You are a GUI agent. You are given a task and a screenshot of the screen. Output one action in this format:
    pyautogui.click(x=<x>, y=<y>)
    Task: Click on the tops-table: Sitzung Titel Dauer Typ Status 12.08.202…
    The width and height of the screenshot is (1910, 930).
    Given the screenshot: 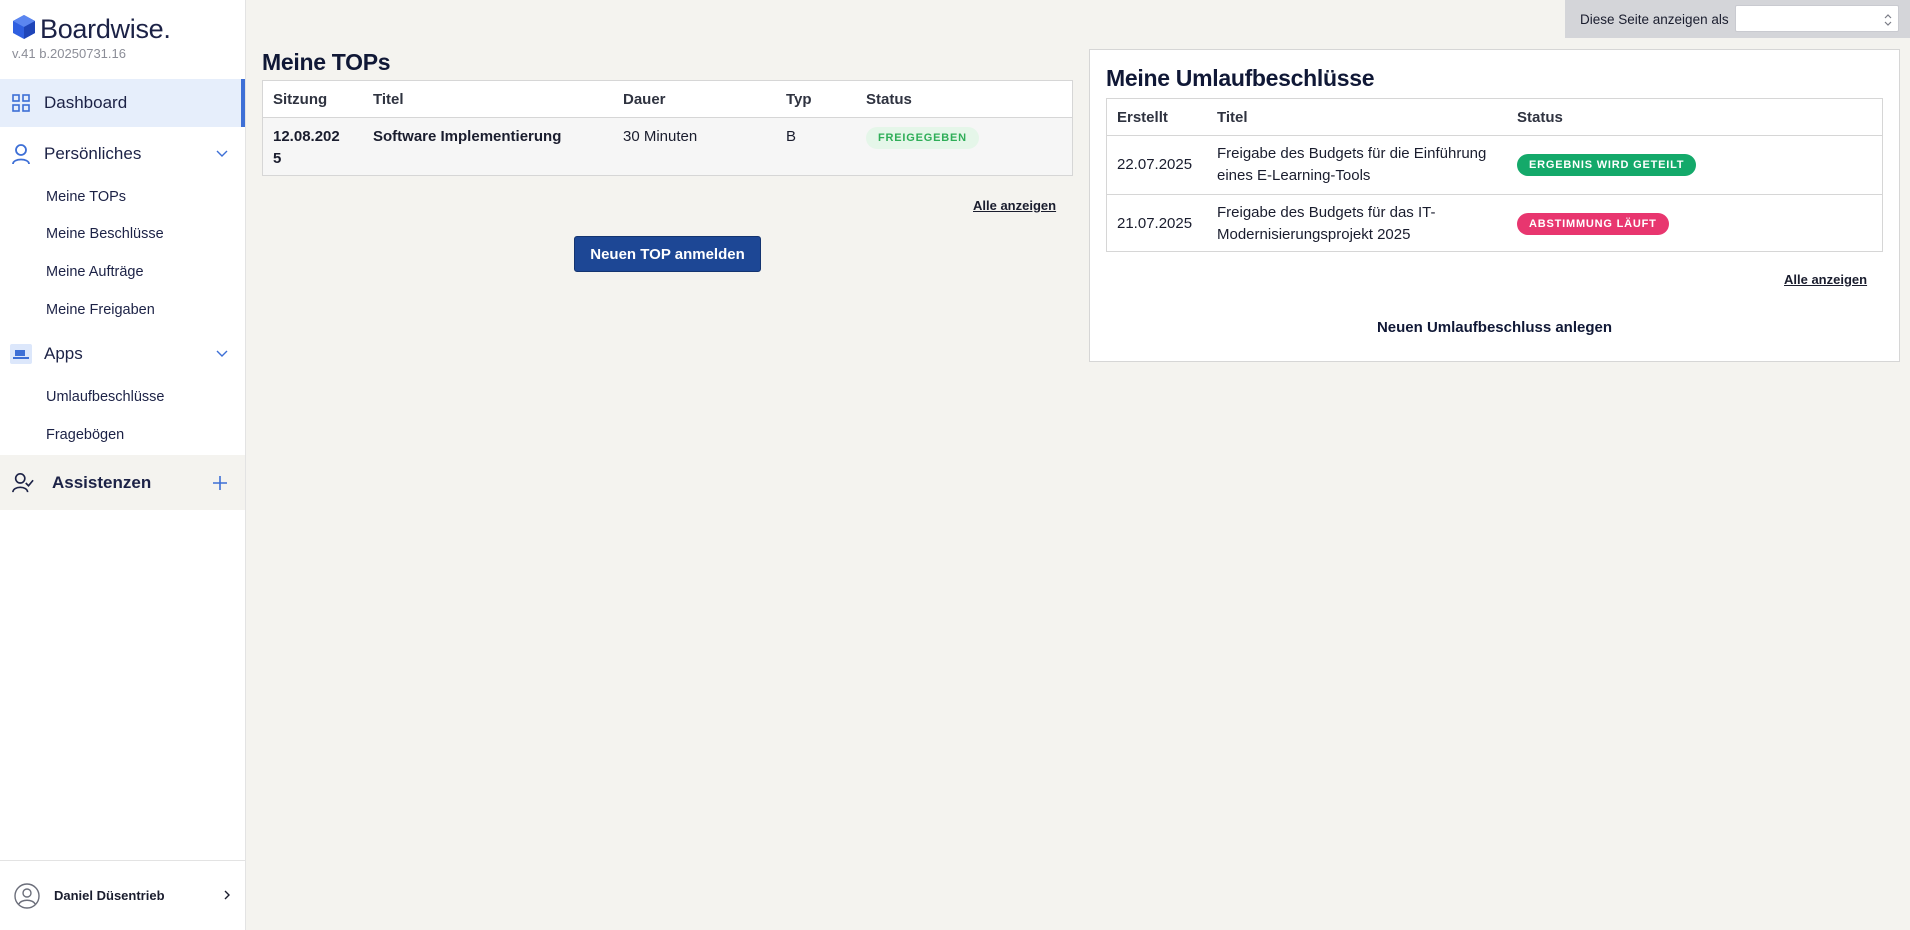 What is the action you would take?
    pyautogui.click(x=667, y=128)
    